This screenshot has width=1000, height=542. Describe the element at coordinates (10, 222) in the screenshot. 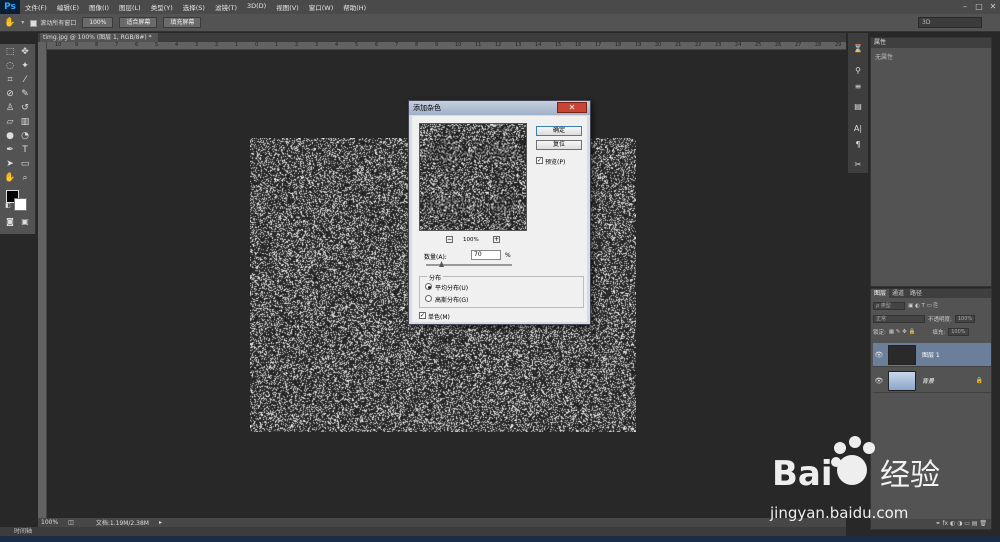

I see `quick-mask-icon: ◙` at that location.